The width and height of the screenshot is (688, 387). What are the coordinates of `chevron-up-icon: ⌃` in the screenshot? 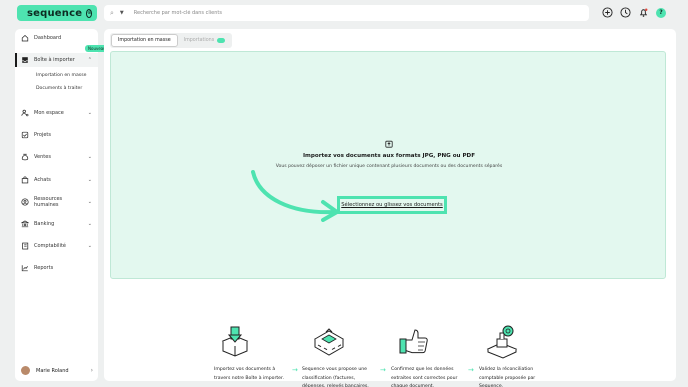 It's located at (89, 60).